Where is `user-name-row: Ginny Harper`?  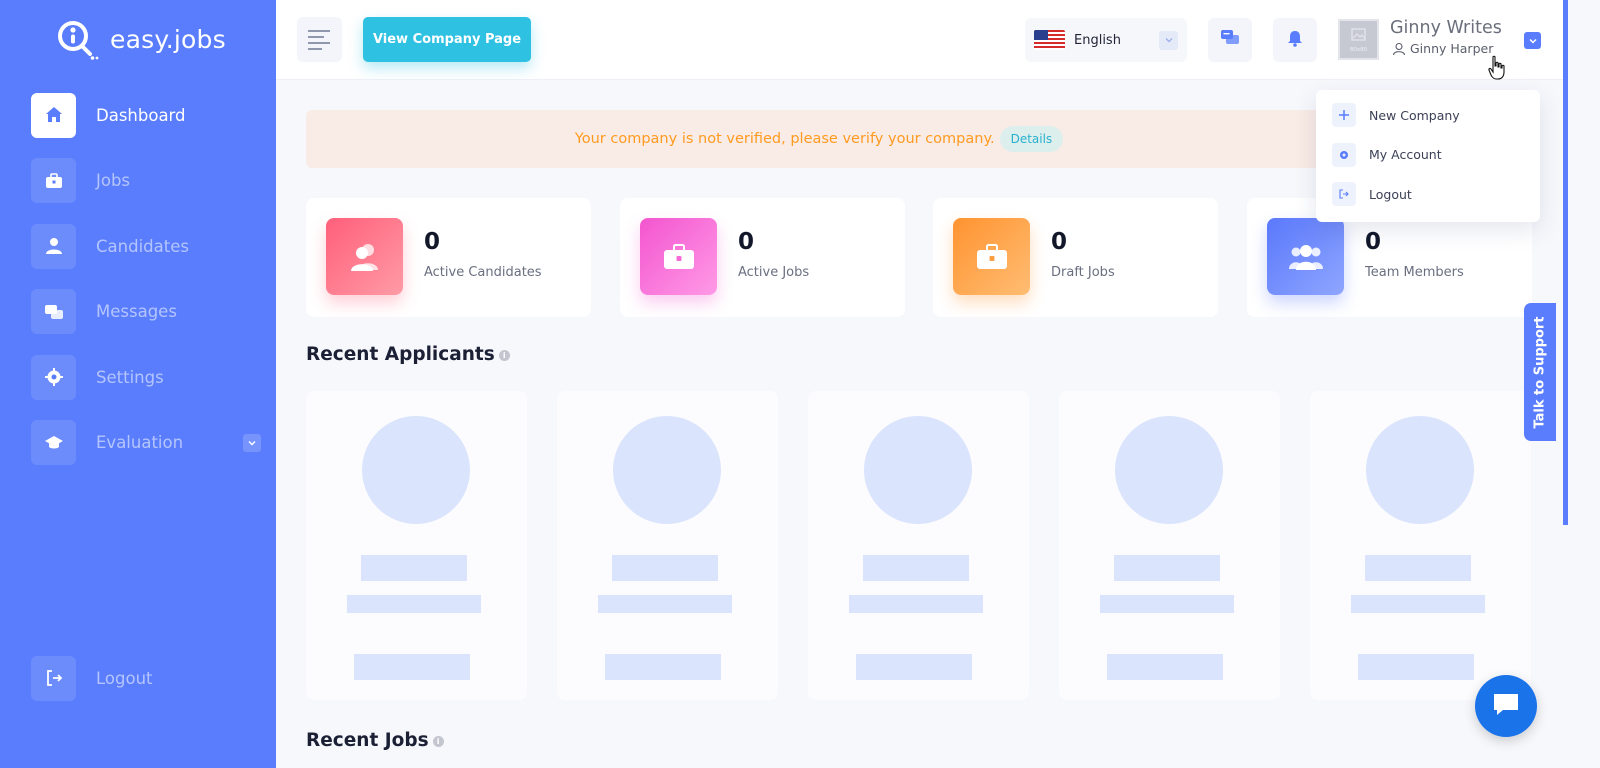
user-name-row: Ginny Harper is located at coordinates (1442, 48).